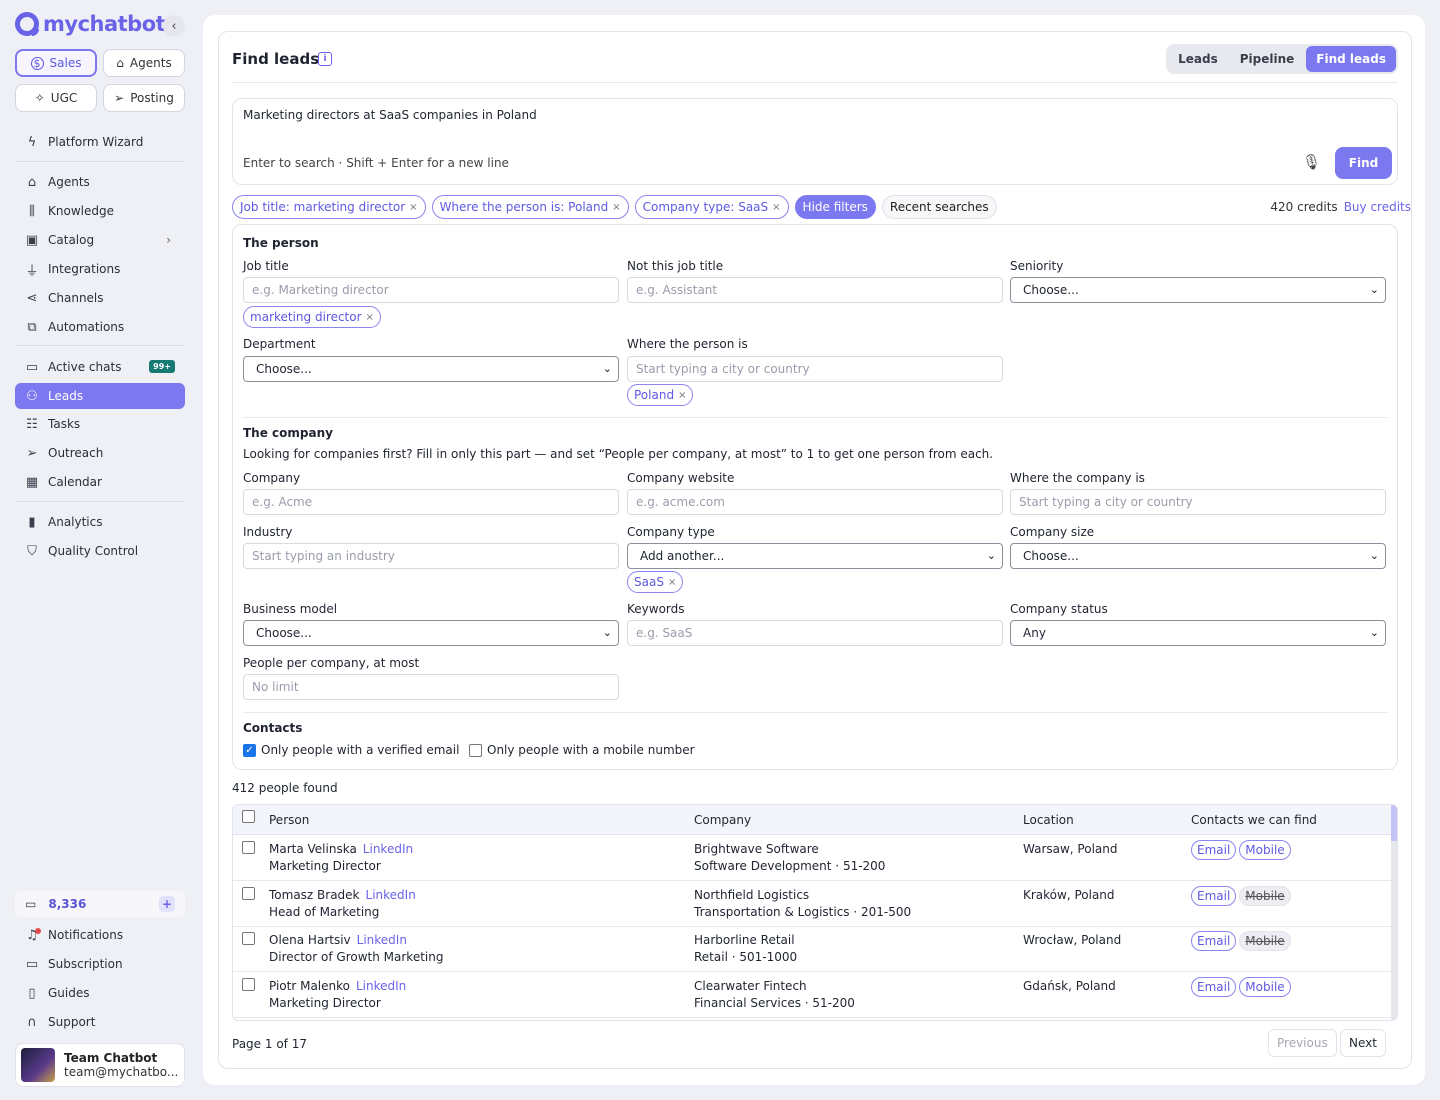 This screenshot has height=1100, width=1440. What do you see at coordinates (100, 551) in the screenshot?
I see `nav-quality-control: ⛉ Quality Control` at bounding box center [100, 551].